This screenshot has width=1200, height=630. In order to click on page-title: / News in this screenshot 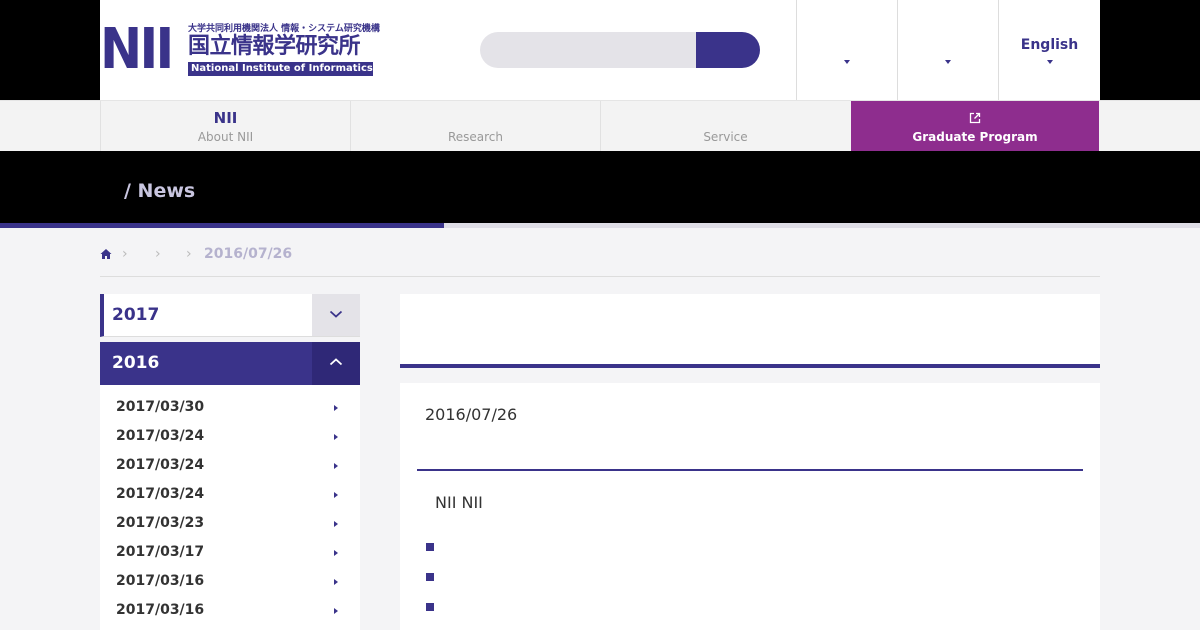, I will do `click(160, 191)`.